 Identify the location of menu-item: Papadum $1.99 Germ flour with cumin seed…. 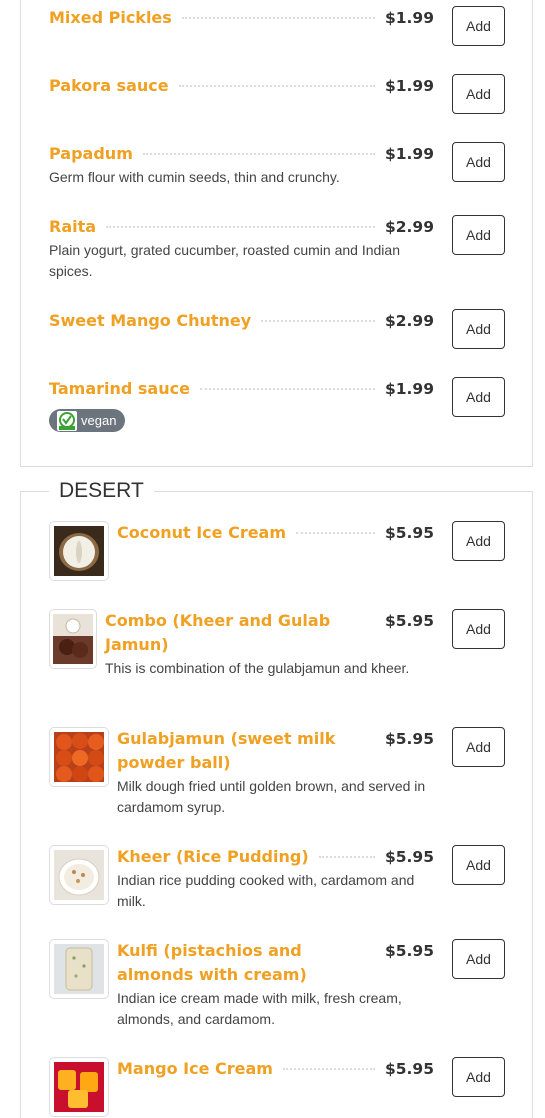
(277, 165).